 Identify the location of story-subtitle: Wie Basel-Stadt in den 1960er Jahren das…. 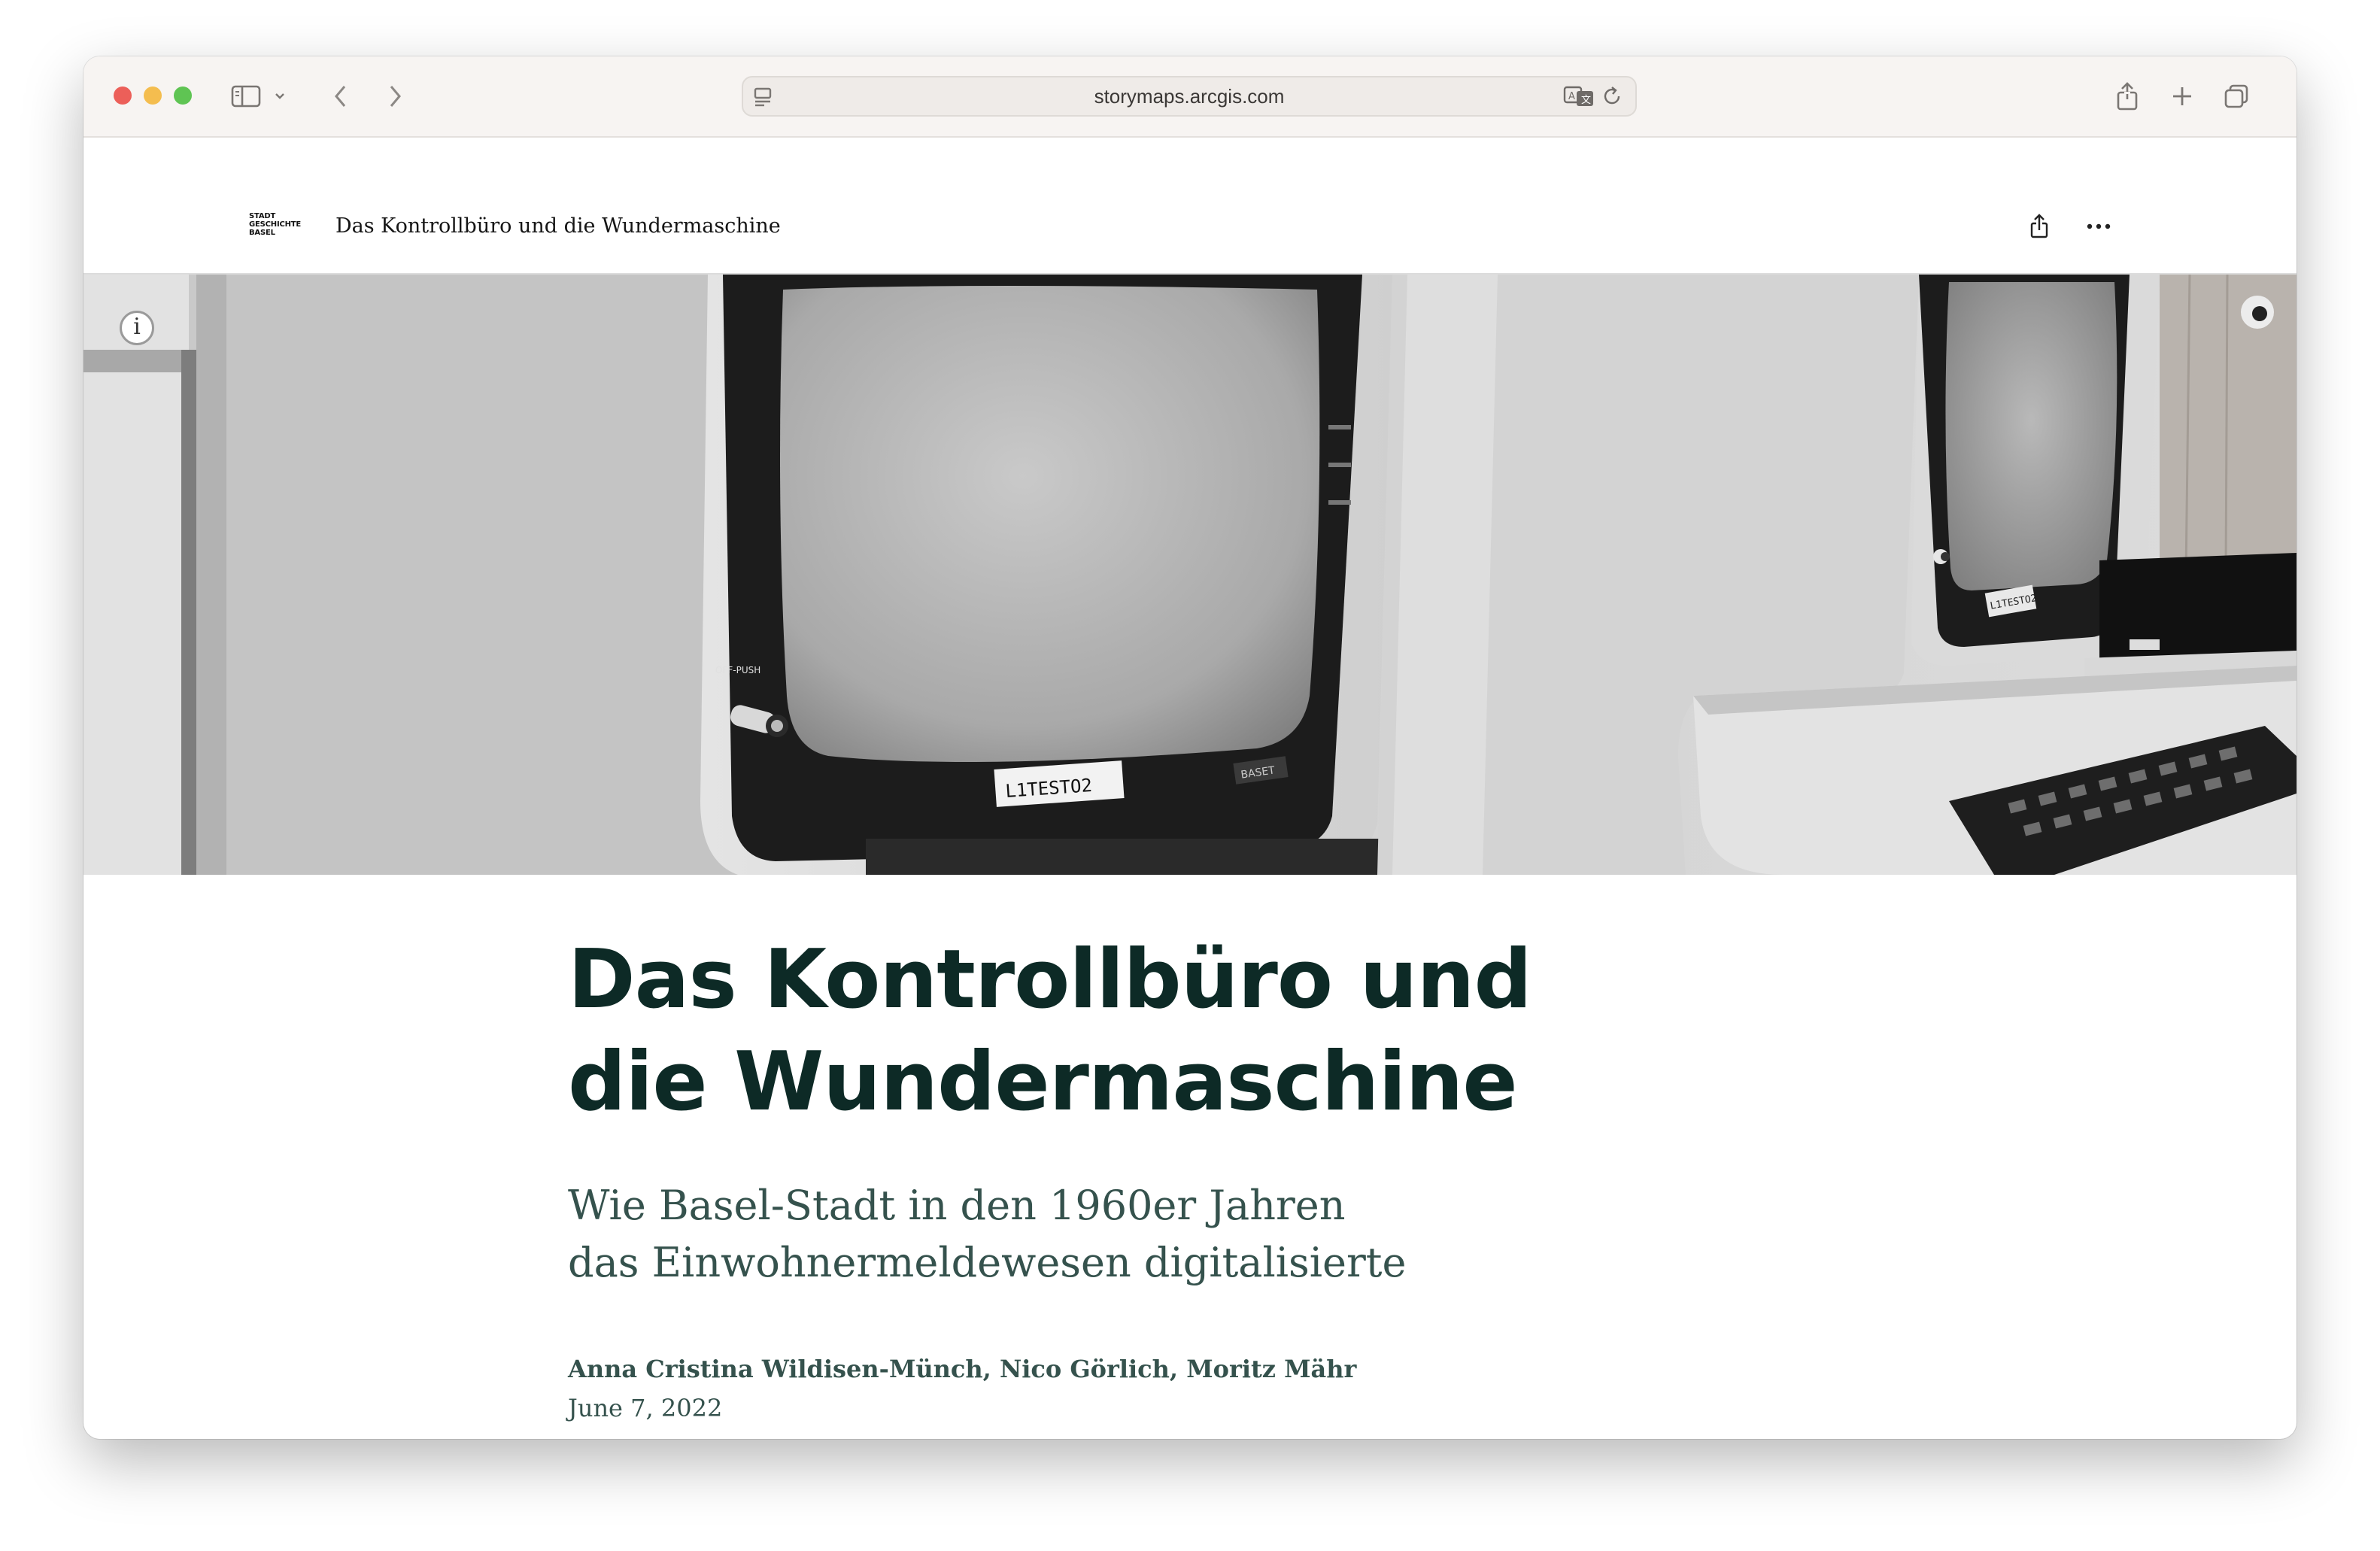
(987, 1234).